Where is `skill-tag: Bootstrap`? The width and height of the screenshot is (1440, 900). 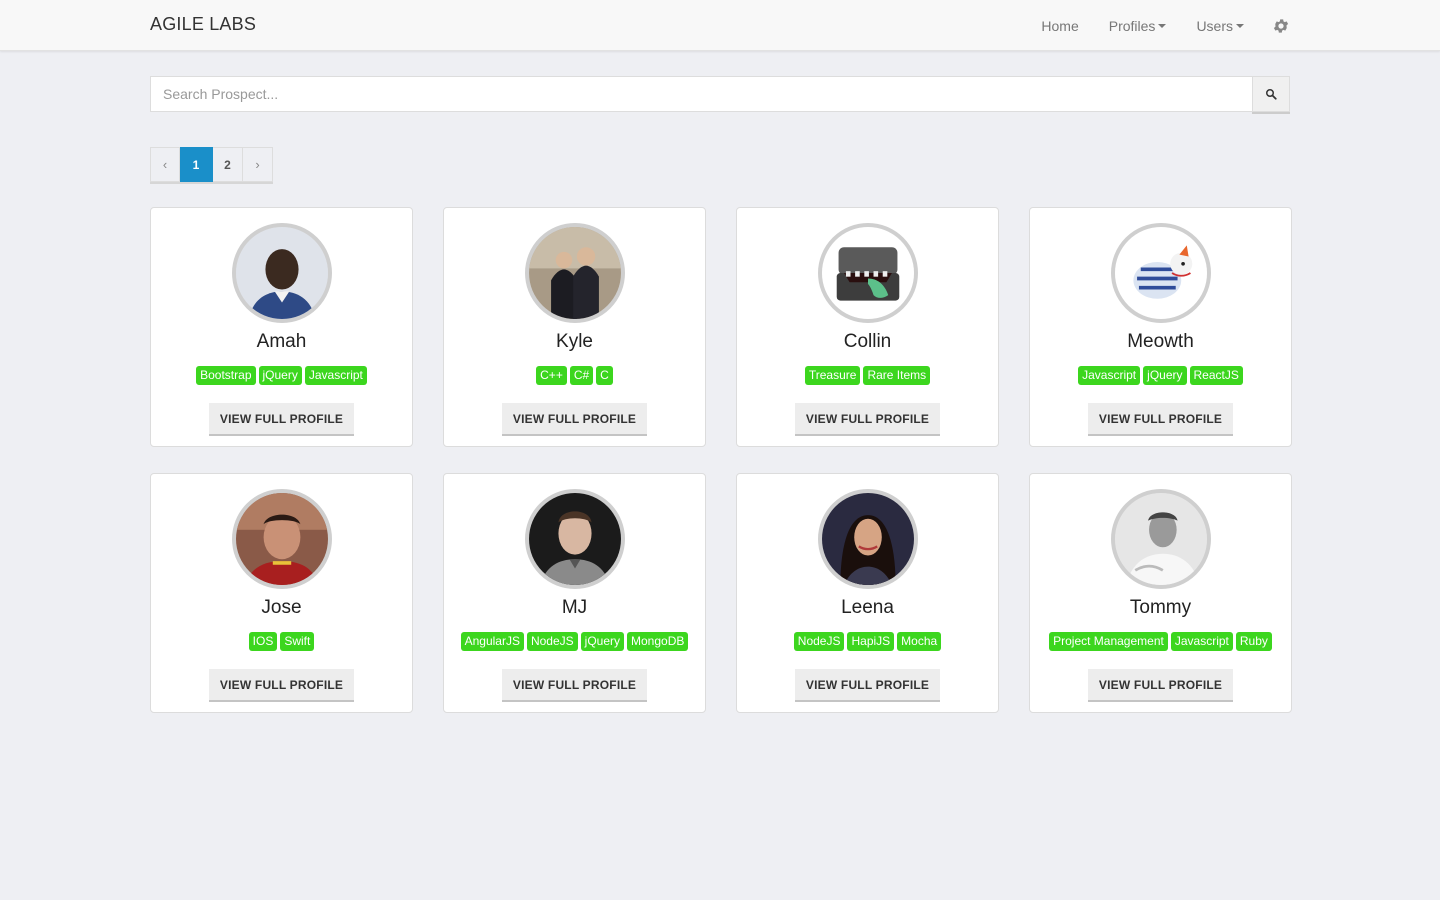 skill-tag: Bootstrap is located at coordinates (226, 375).